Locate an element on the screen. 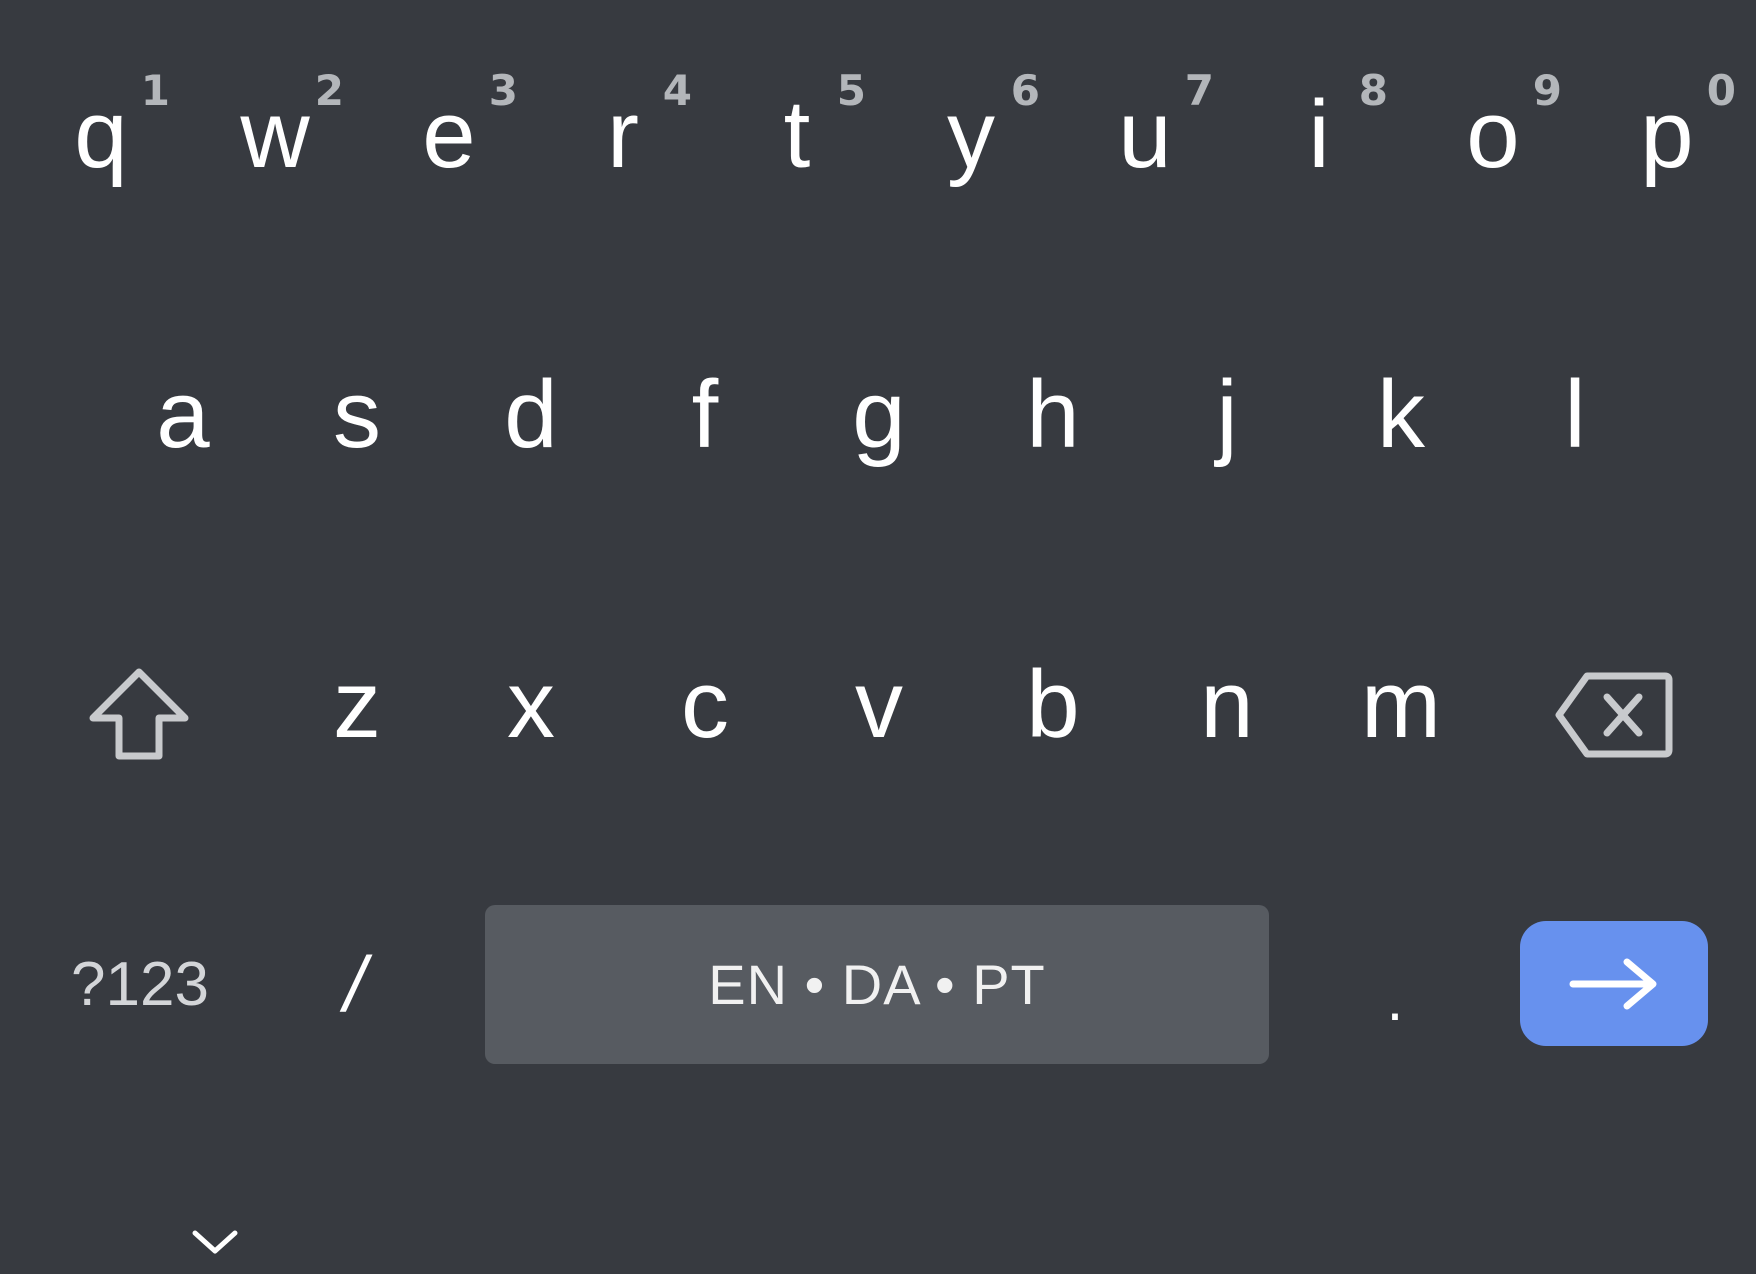 This screenshot has height=1274, width=1756. key-k: k is located at coordinates (1401, 415).